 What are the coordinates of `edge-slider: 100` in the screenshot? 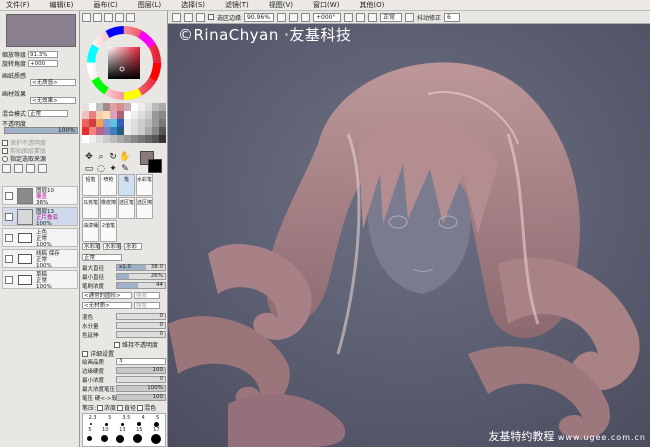 It's located at (141, 370).